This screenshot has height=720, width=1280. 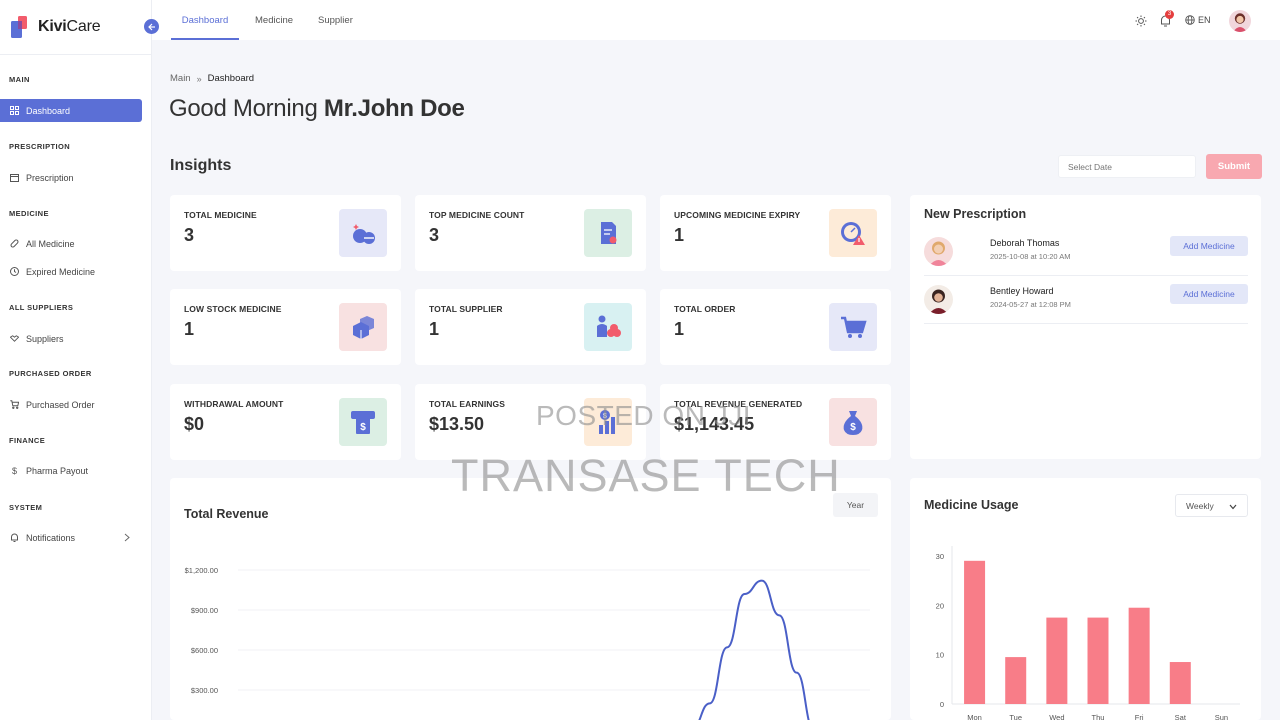 I want to click on notification-count-badge: 3, so click(x=1169, y=14).